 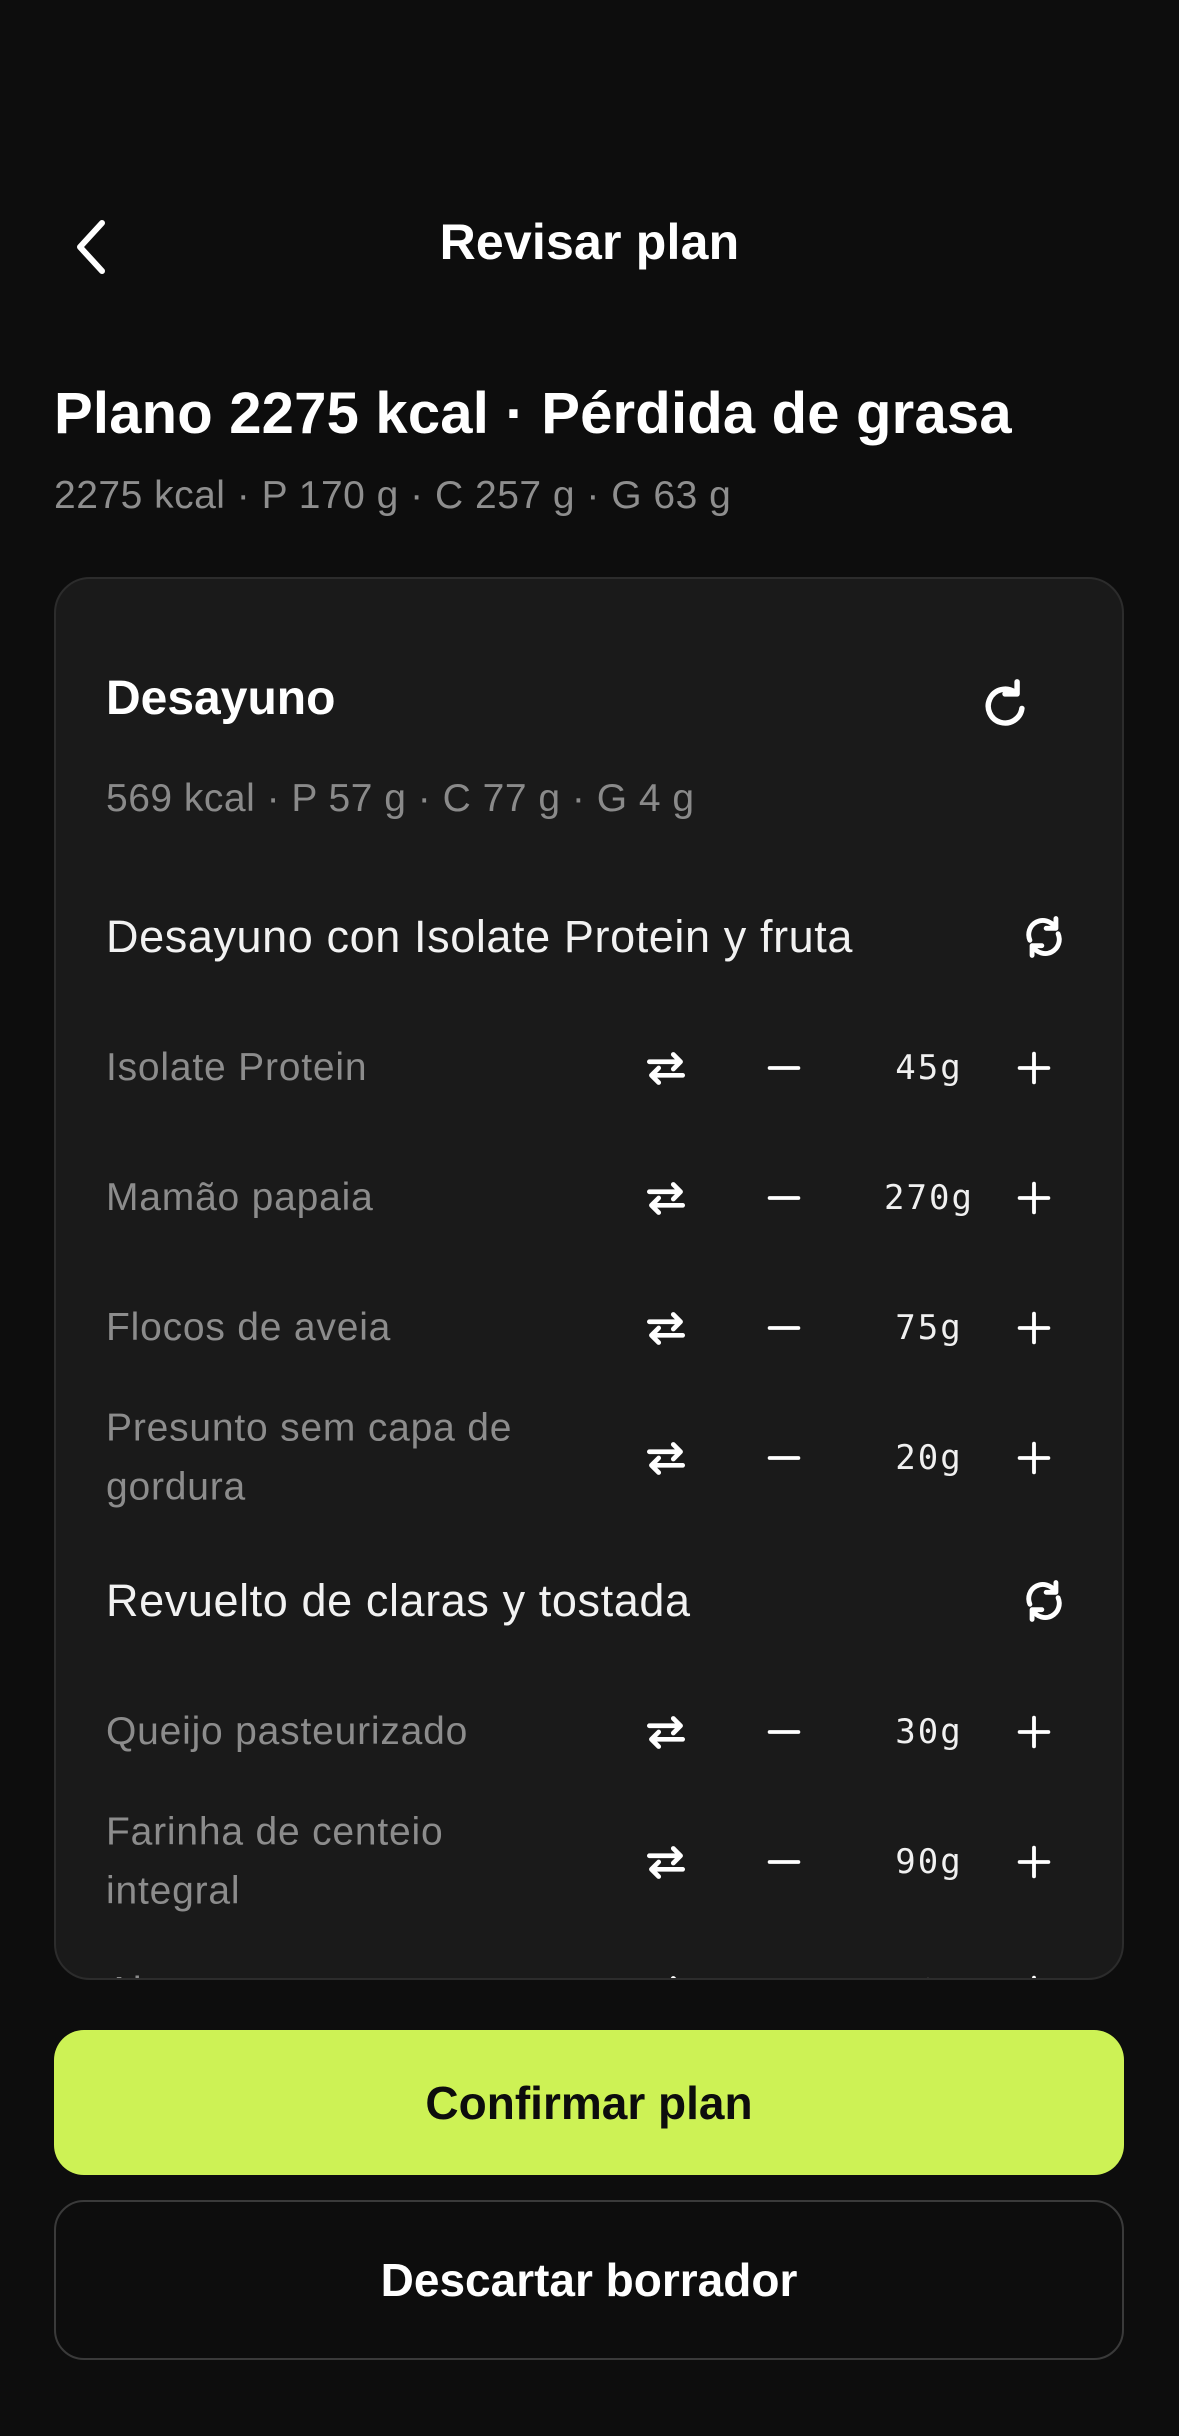 I want to click on food-item-name: Presunto sem capa de gordura, so click(x=309, y=1457).